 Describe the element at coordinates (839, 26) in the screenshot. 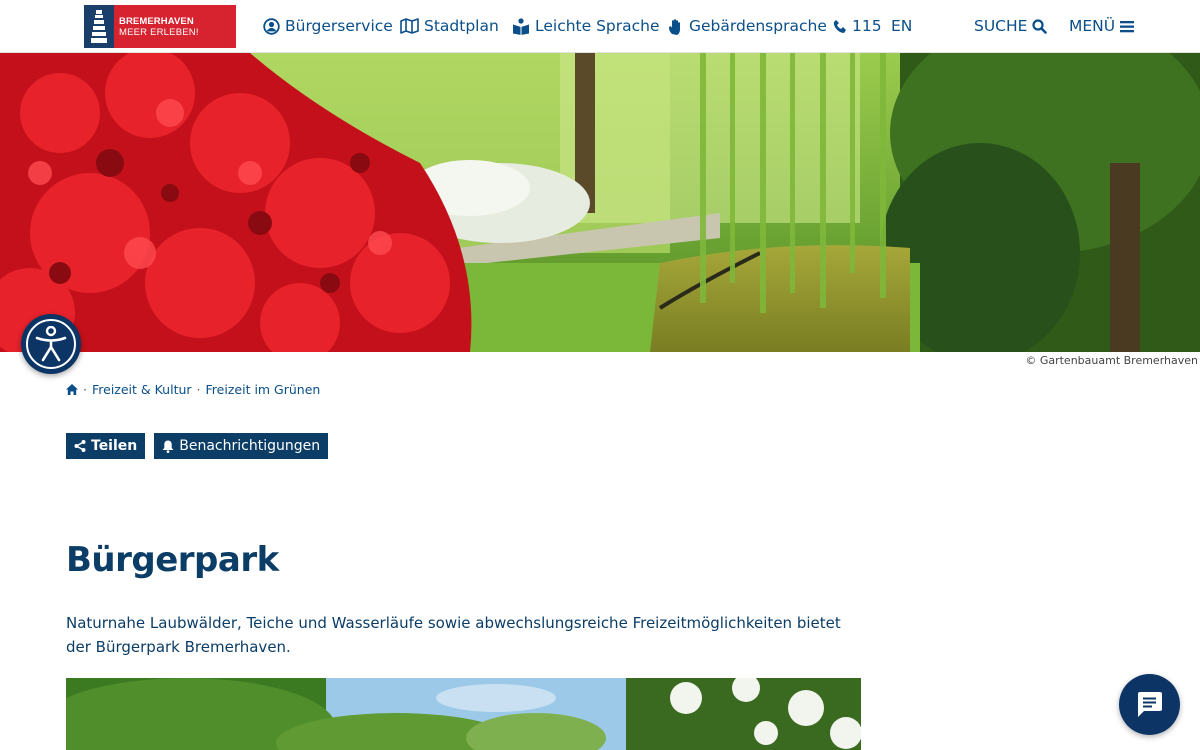

I see `phone-icon` at that location.